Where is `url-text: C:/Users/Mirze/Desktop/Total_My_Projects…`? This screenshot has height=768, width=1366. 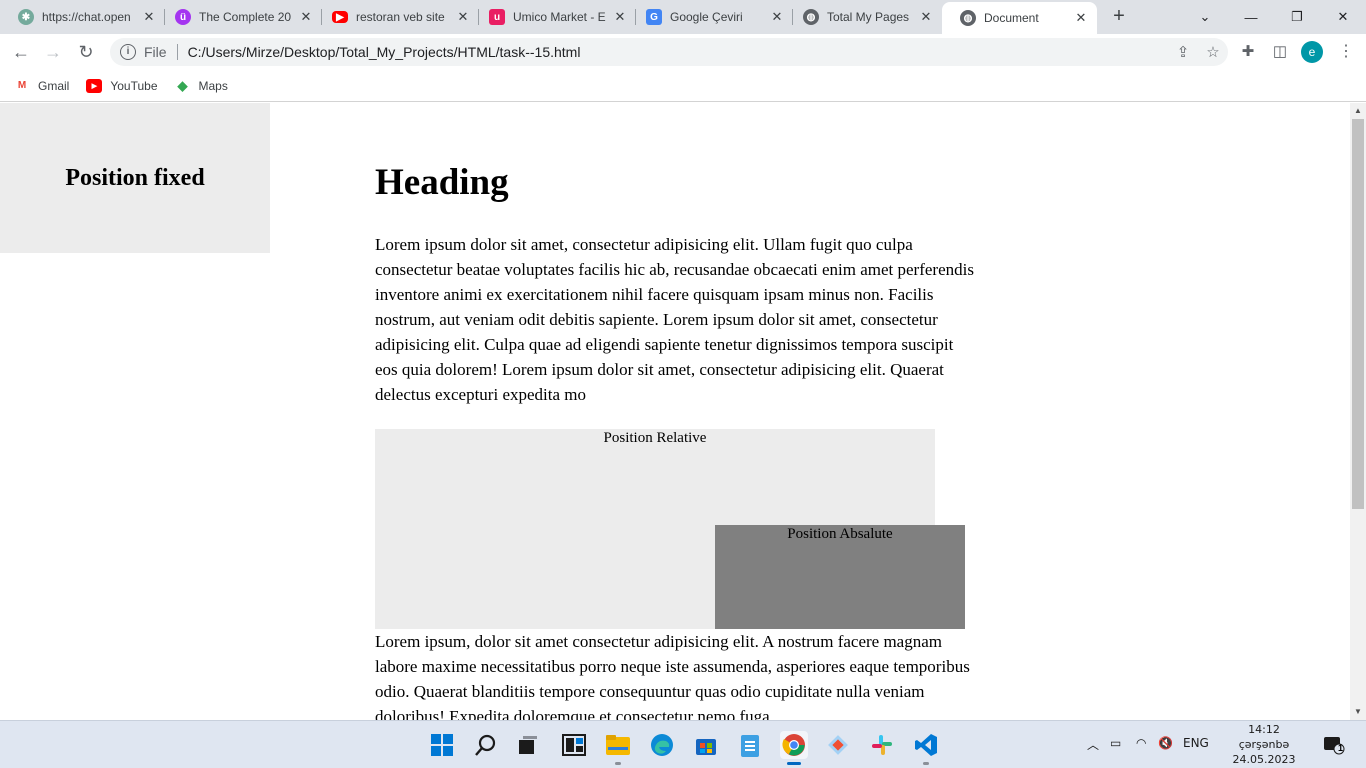 url-text: C:/Users/Mirze/Desktop/Total_My_Projects… is located at coordinates (678, 52).